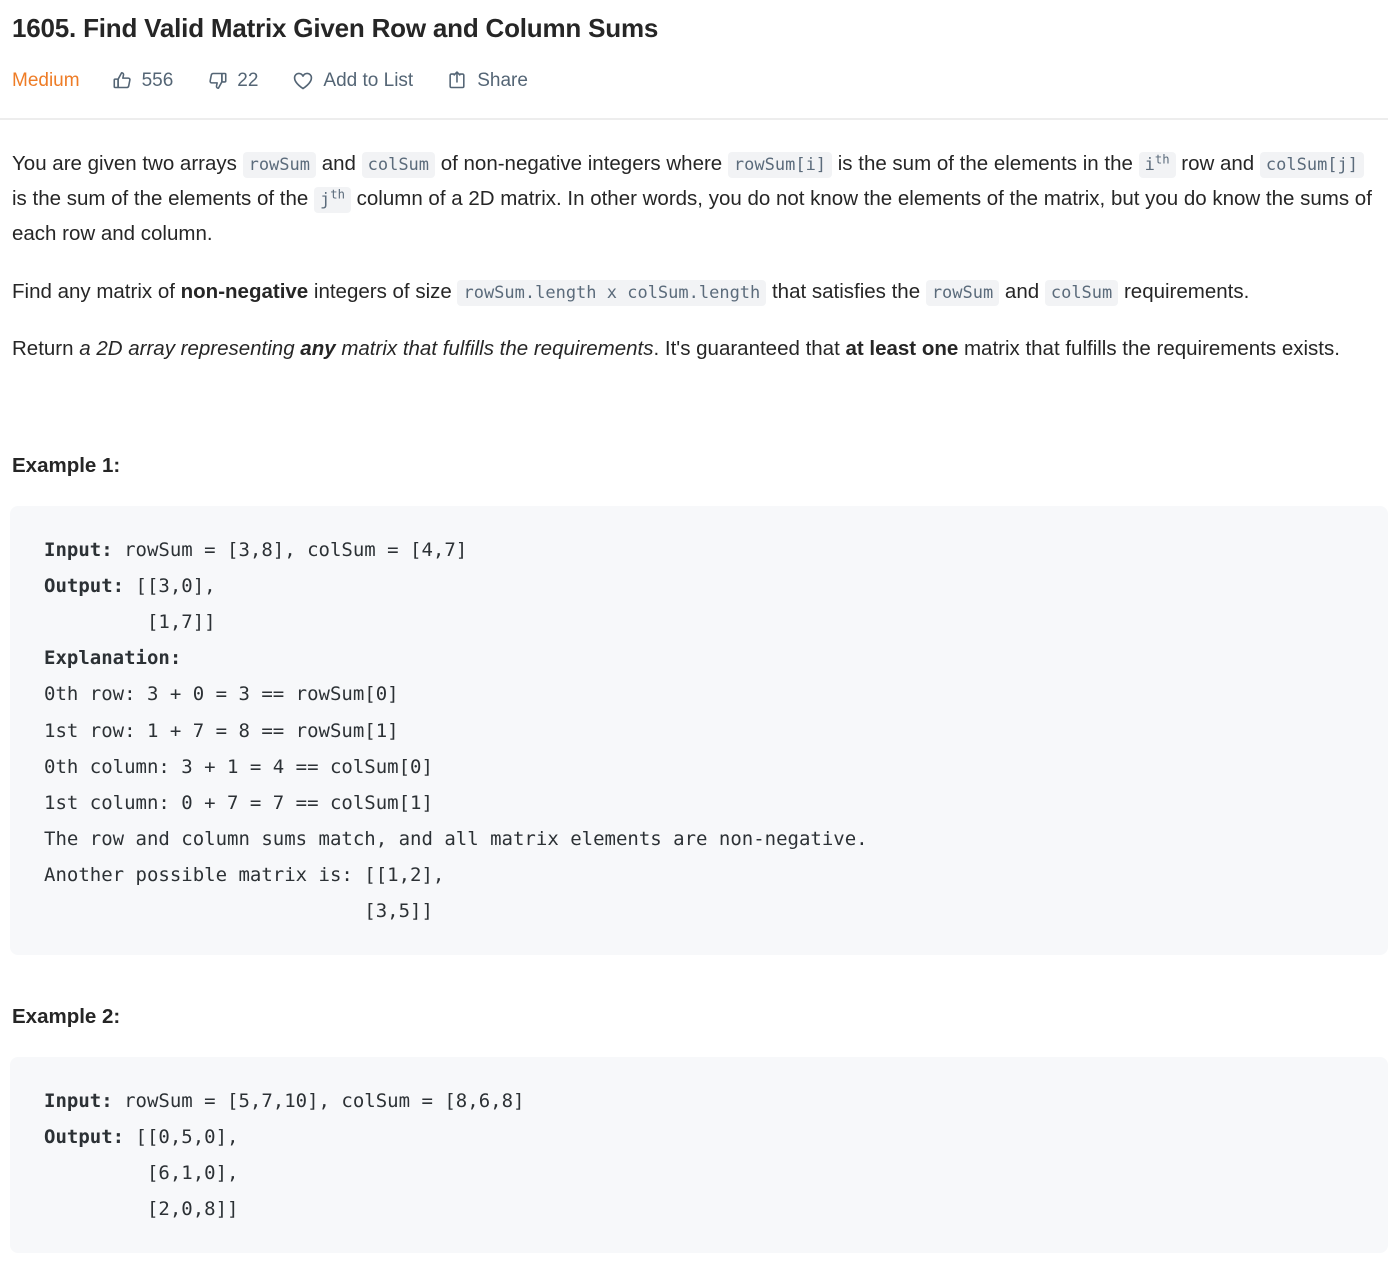 The height and width of the screenshot is (1278, 1388). Describe the element at coordinates (1162, 159) in the screenshot. I see `ith-superscript: th` at that location.